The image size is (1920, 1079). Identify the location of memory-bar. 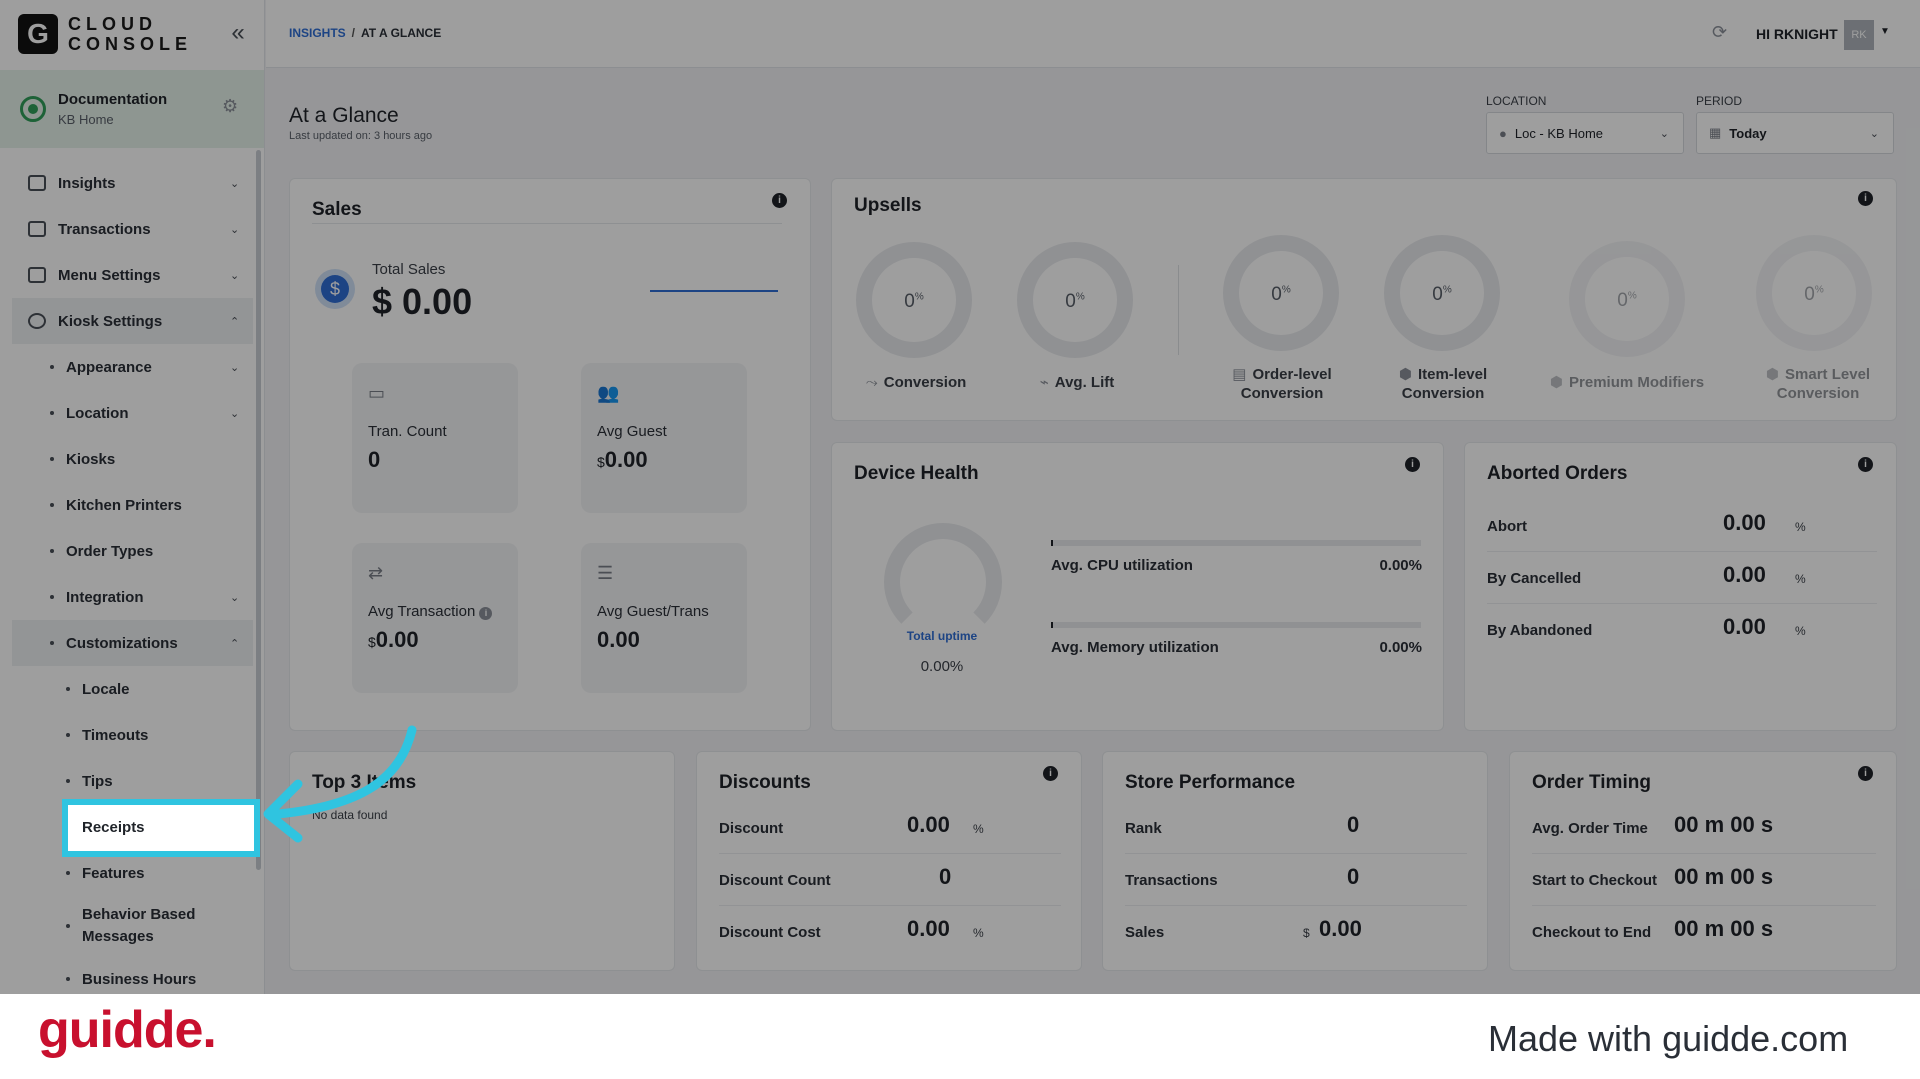
(1236, 625).